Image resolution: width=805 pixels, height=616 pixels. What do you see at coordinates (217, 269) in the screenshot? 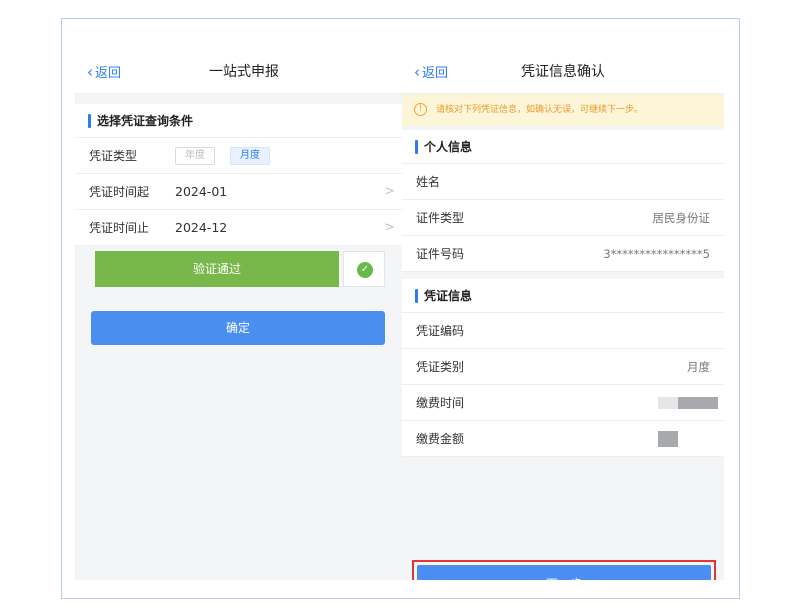
I see `verify-status-label: 验证通过` at bounding box center [217, 269].